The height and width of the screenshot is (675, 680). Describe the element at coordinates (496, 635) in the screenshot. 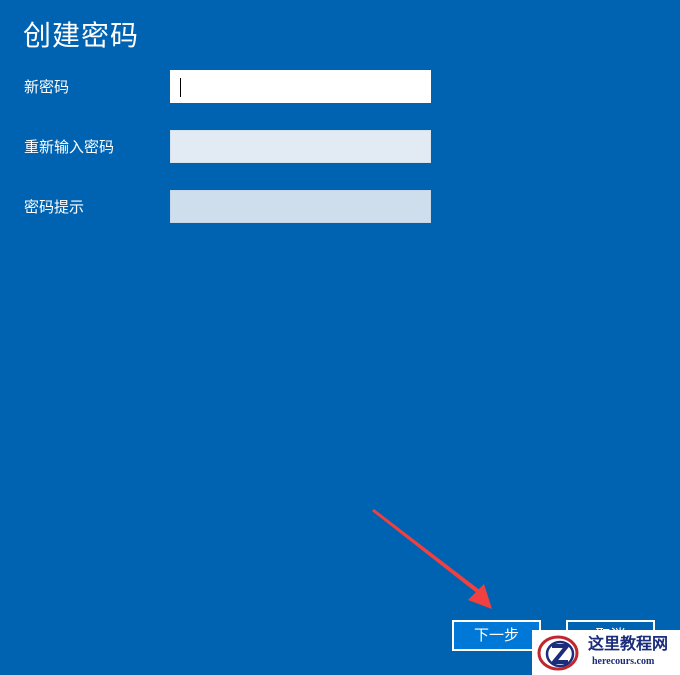

I see `next-button: 下一步` at that location.